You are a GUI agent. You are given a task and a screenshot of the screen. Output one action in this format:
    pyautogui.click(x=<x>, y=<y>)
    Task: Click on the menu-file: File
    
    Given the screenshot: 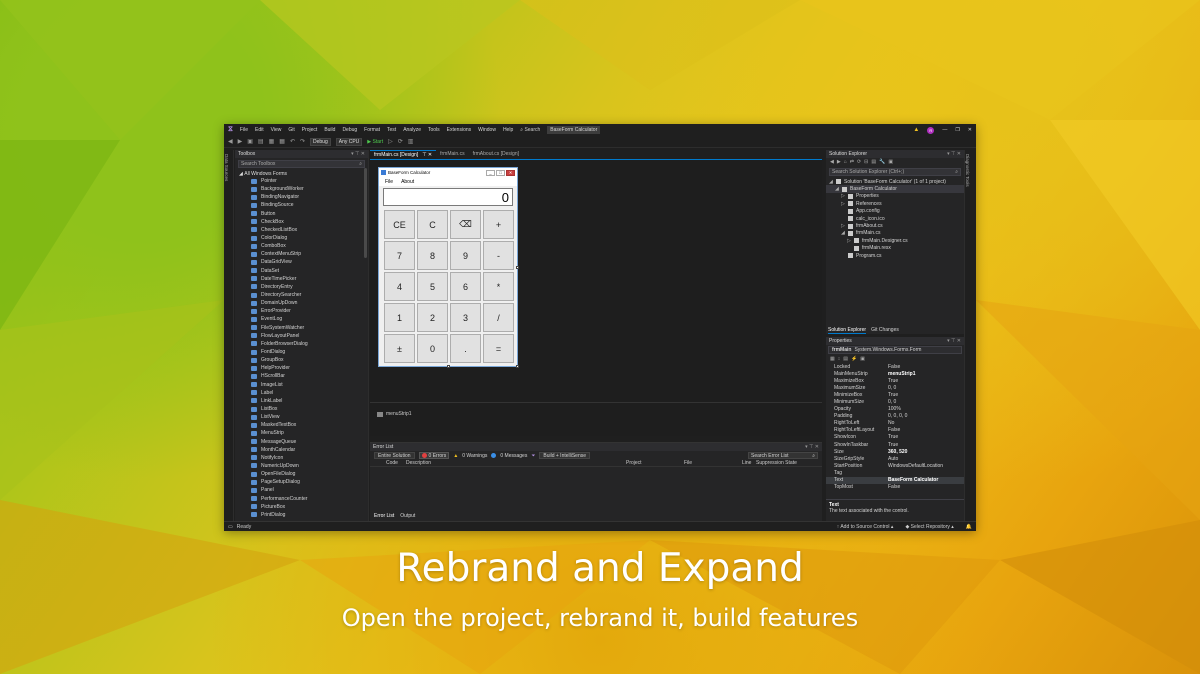 What is the action you would take?
    pyautogui.click(x=244, y=130)
    